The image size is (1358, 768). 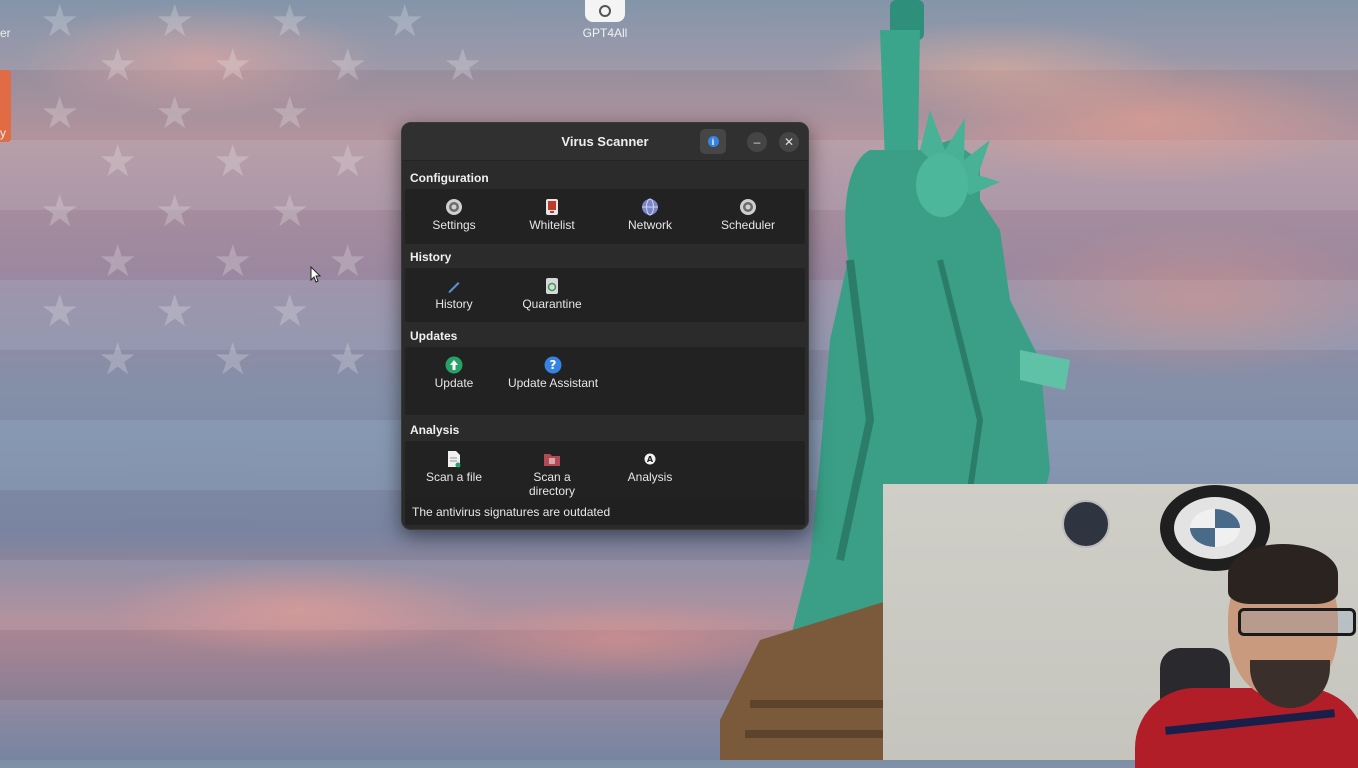 What do you see at coordinates (1297, 622) in the screenshot?
I see `person-glasses` at bounding box center [1297, 622].